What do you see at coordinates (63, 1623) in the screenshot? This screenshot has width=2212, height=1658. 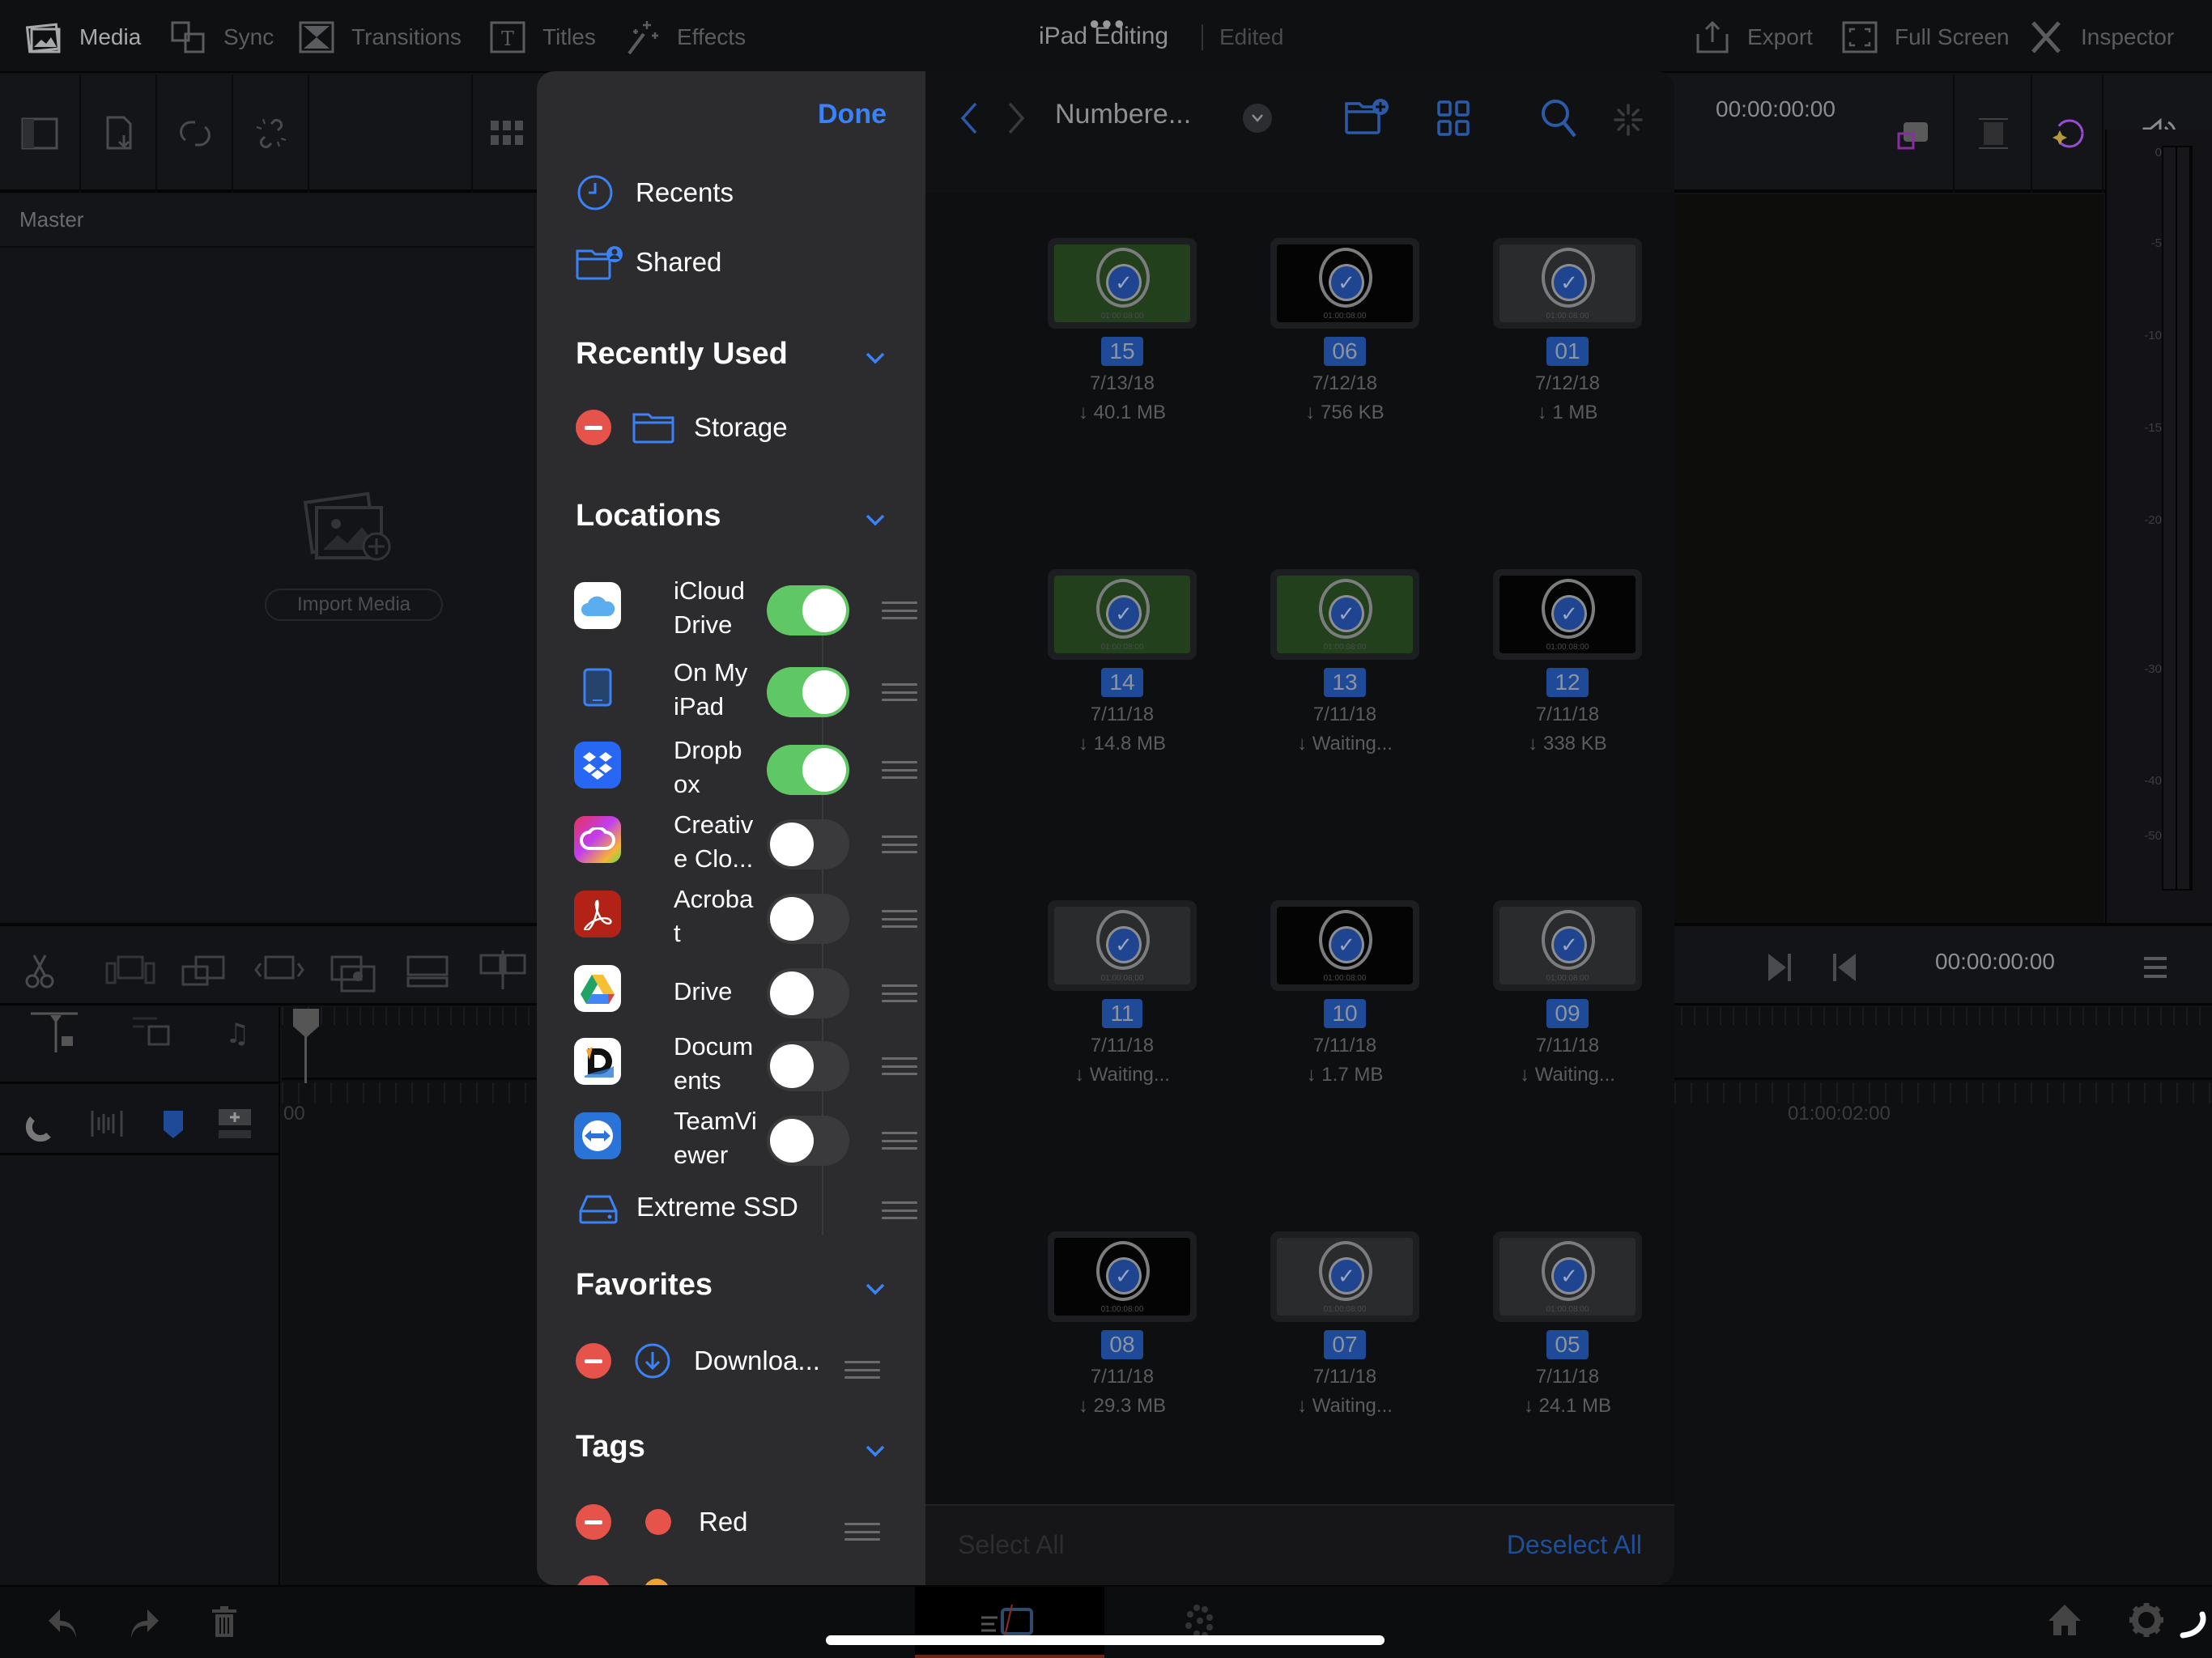 I see `undo-icon` at bounding box center [63, 1623].